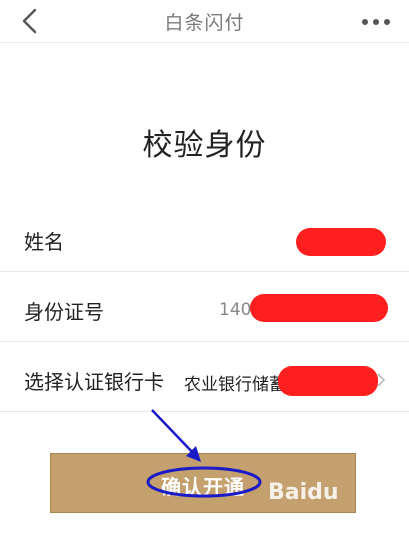 This screenshot has width=409, height=535. Describe the element at coordinates (204, 145) in the screenshot. I see `page-heading: 校验身份` at that location.